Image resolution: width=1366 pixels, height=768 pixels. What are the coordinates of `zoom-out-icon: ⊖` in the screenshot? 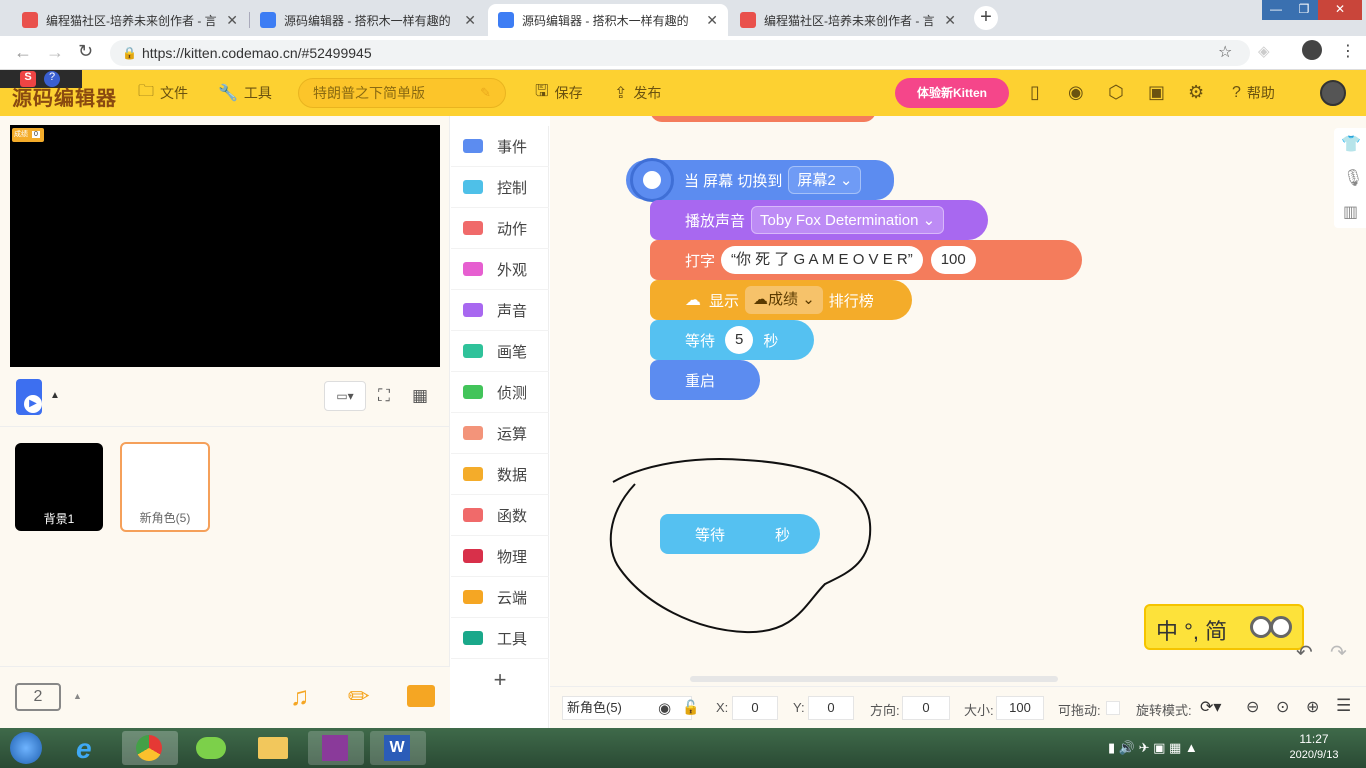 It's located at (1252, 707).